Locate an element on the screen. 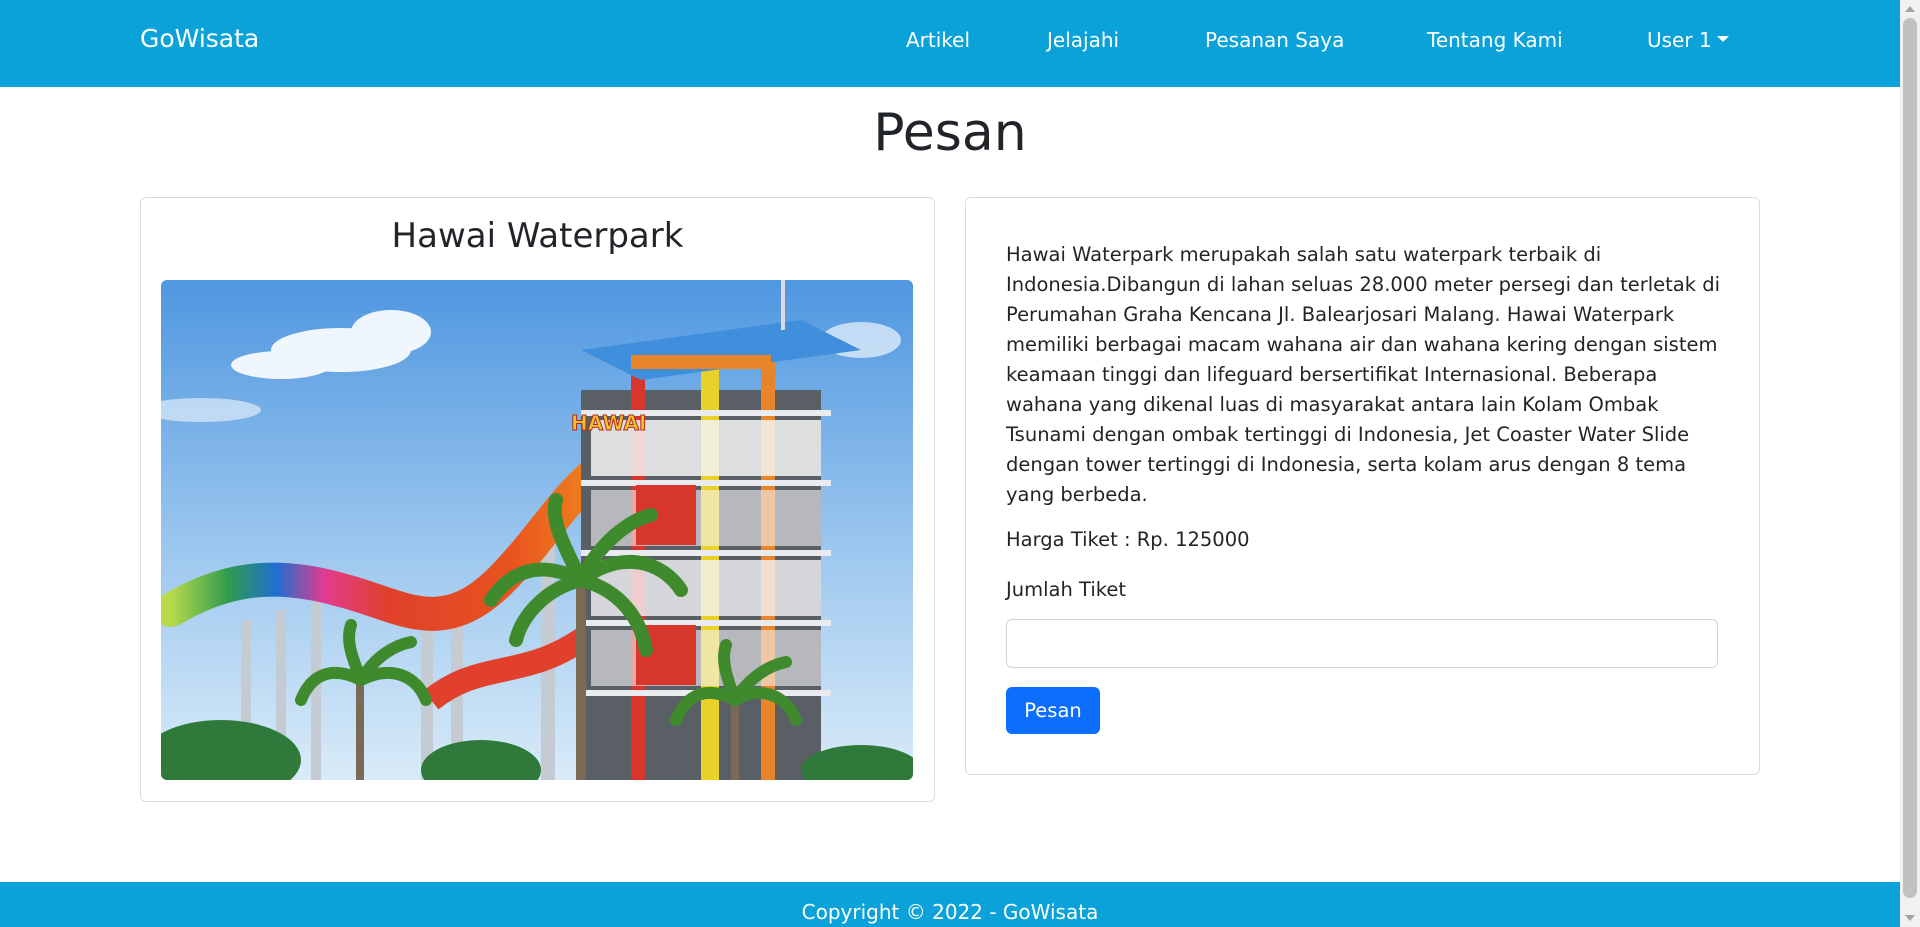  footer-copyright: Copyright © 2022 - GoWisata is located at coordinates (950, 912).